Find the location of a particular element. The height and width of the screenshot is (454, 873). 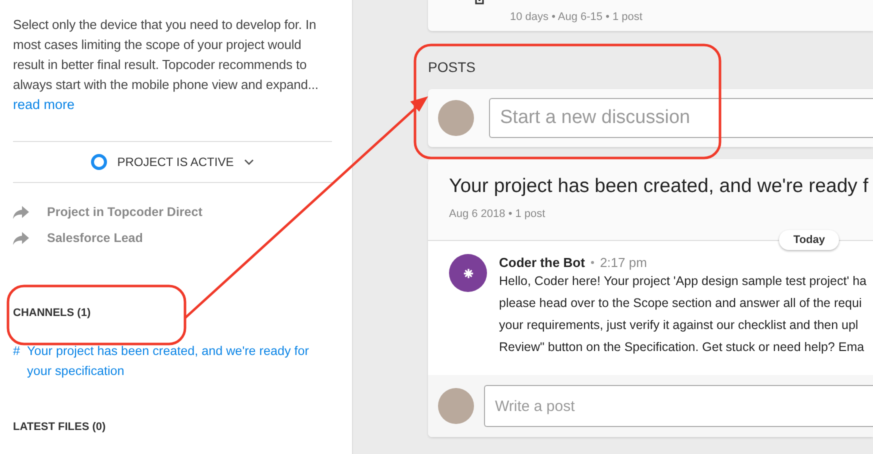

message-time: 2:17 pm is located at coordinates (623, 262).